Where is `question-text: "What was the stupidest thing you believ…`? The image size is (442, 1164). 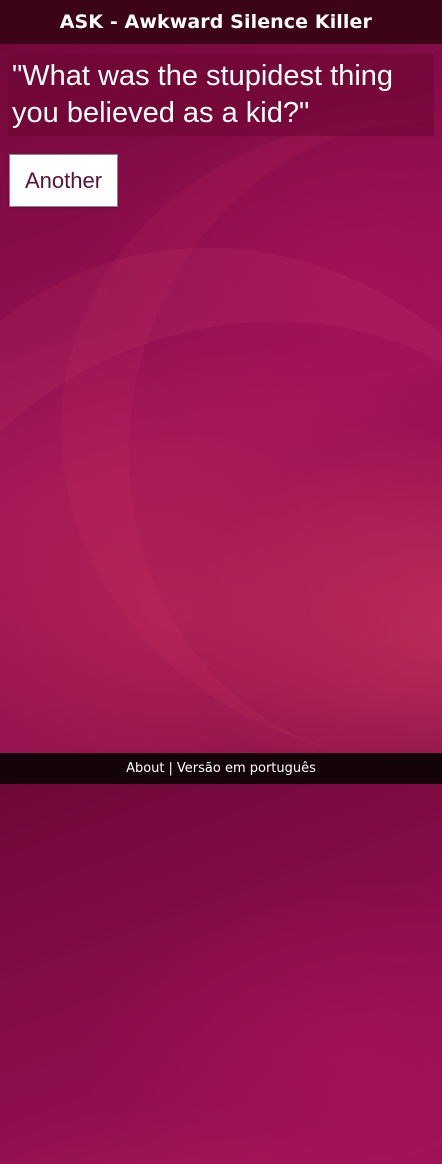
question-text: "What was the stupidest thing you believ… is located at coordinates (203, 94).